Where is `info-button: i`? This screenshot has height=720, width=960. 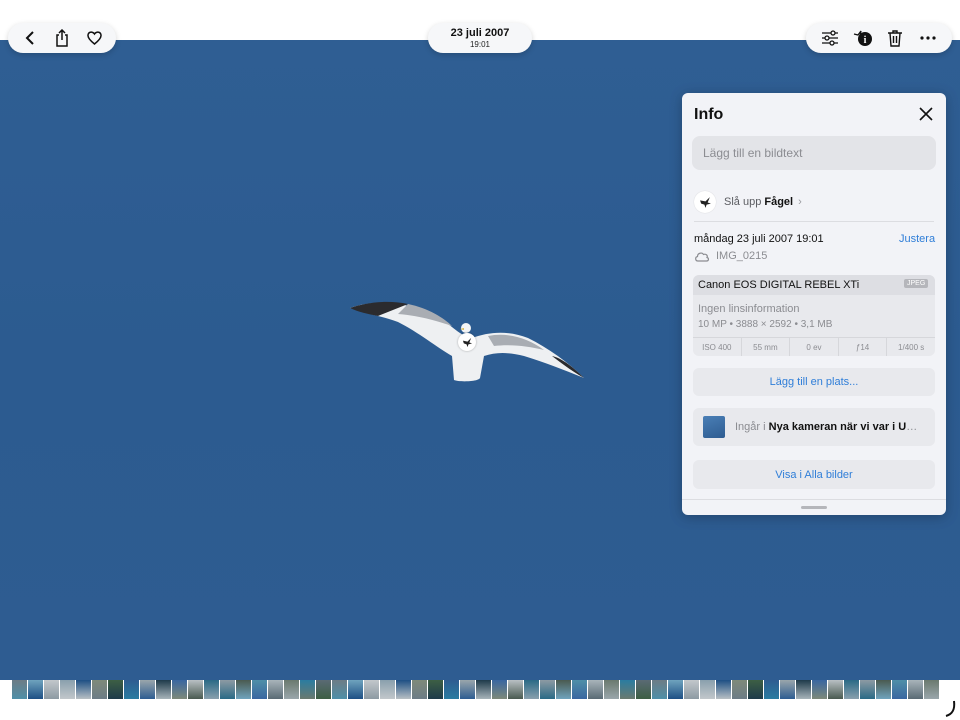 info-button: i is located at coordinates (863, 38).